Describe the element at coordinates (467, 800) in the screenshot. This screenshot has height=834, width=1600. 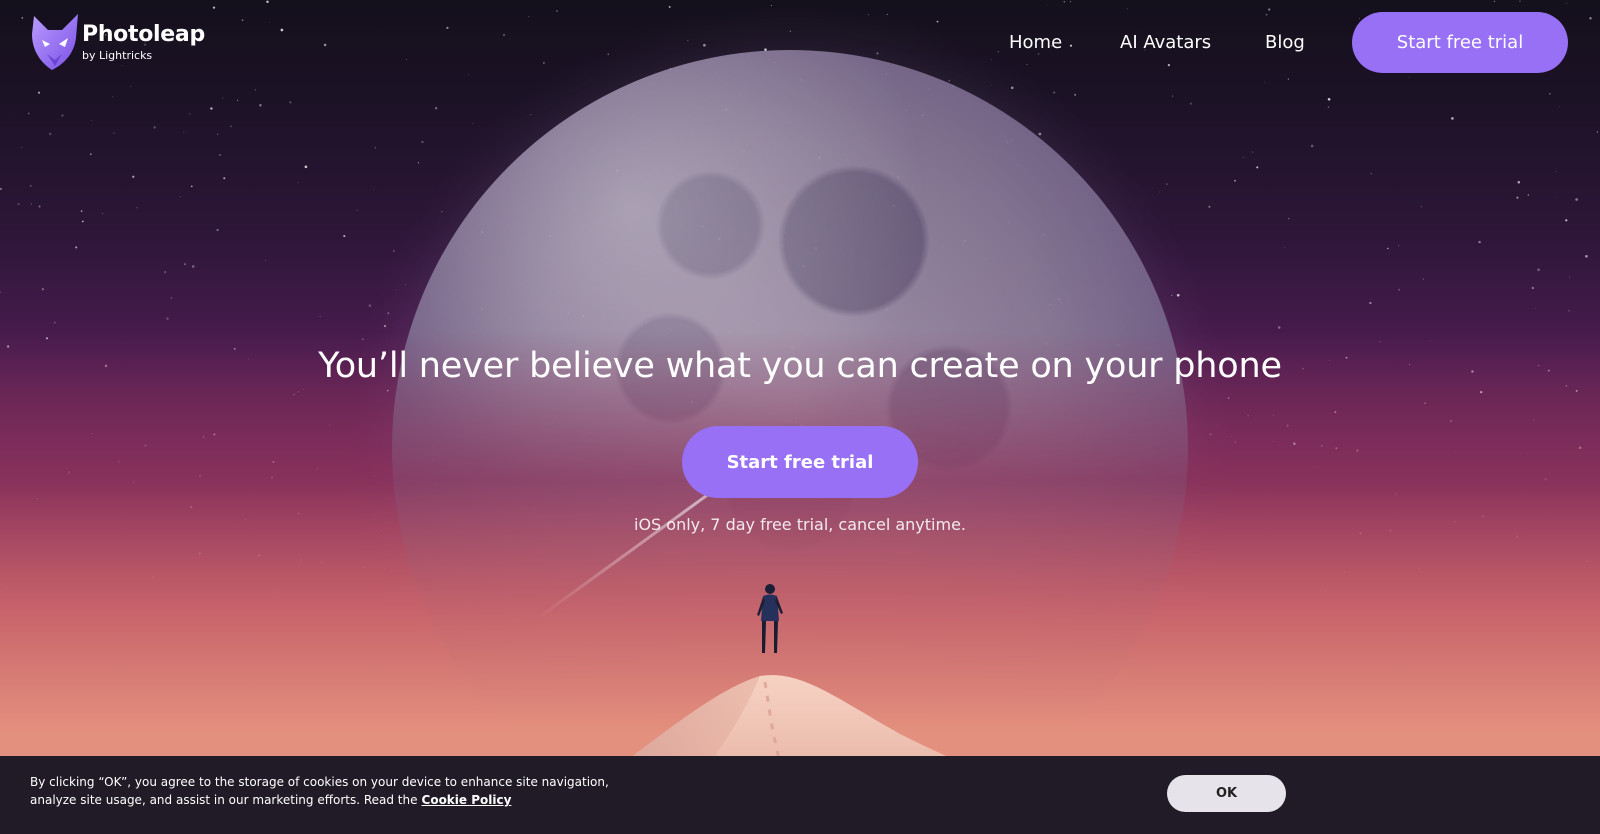
I see `cookie-policy-link: Cookie Policy` at that location.